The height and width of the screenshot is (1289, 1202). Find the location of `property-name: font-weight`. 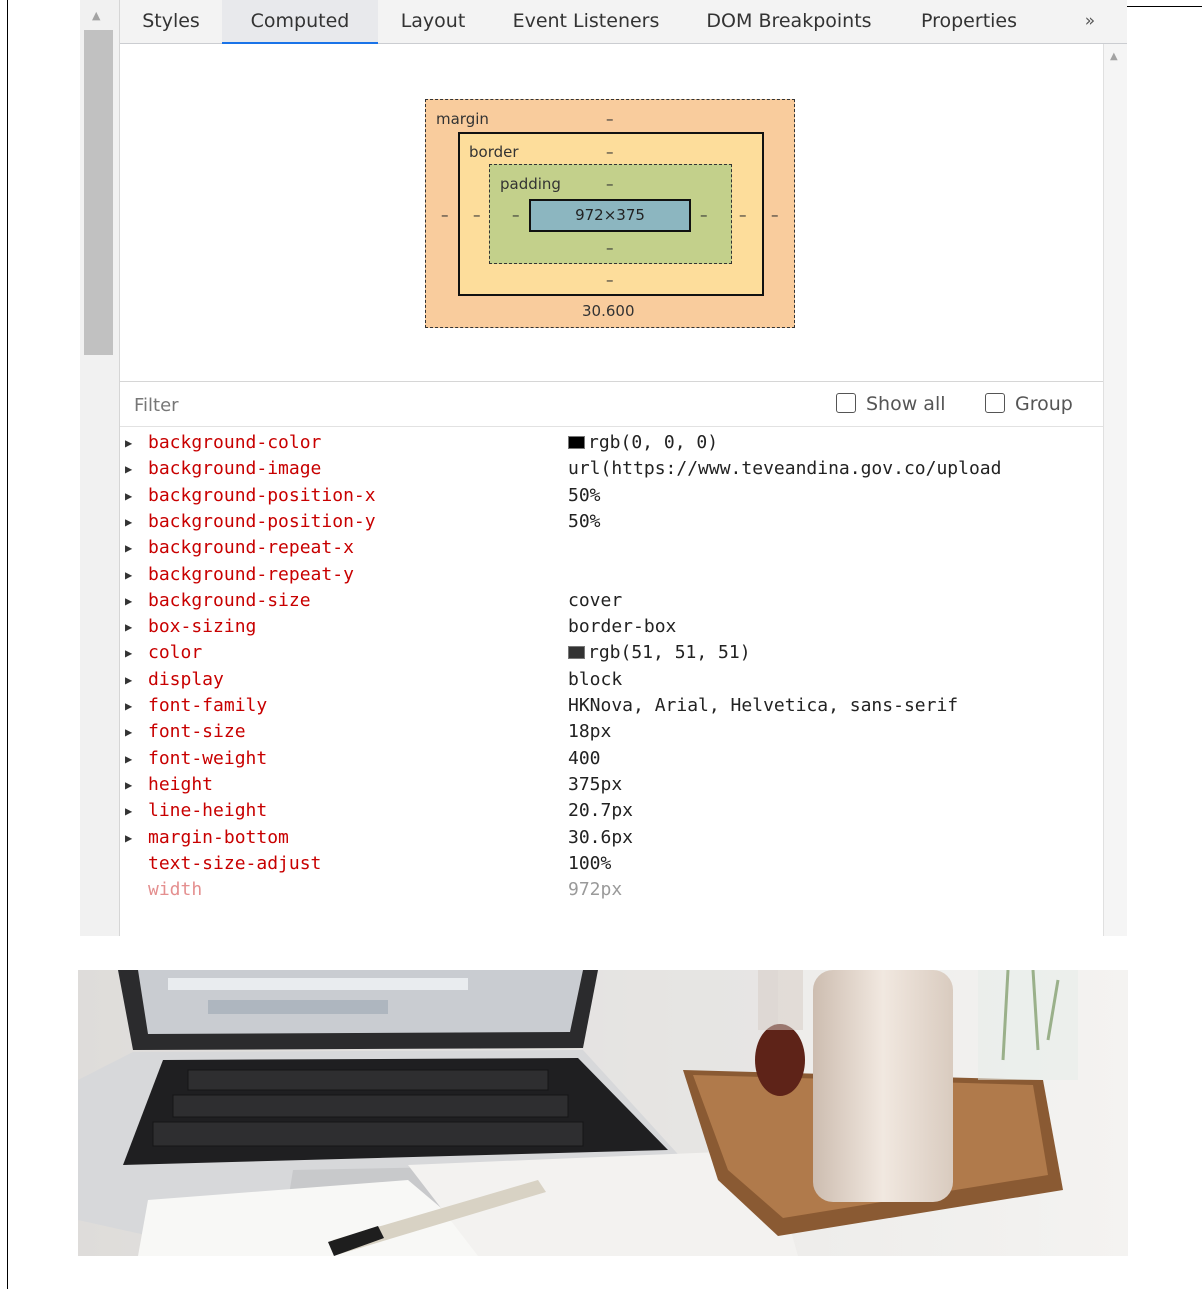

property-name: font-weight is located at coordinates (208, 758).